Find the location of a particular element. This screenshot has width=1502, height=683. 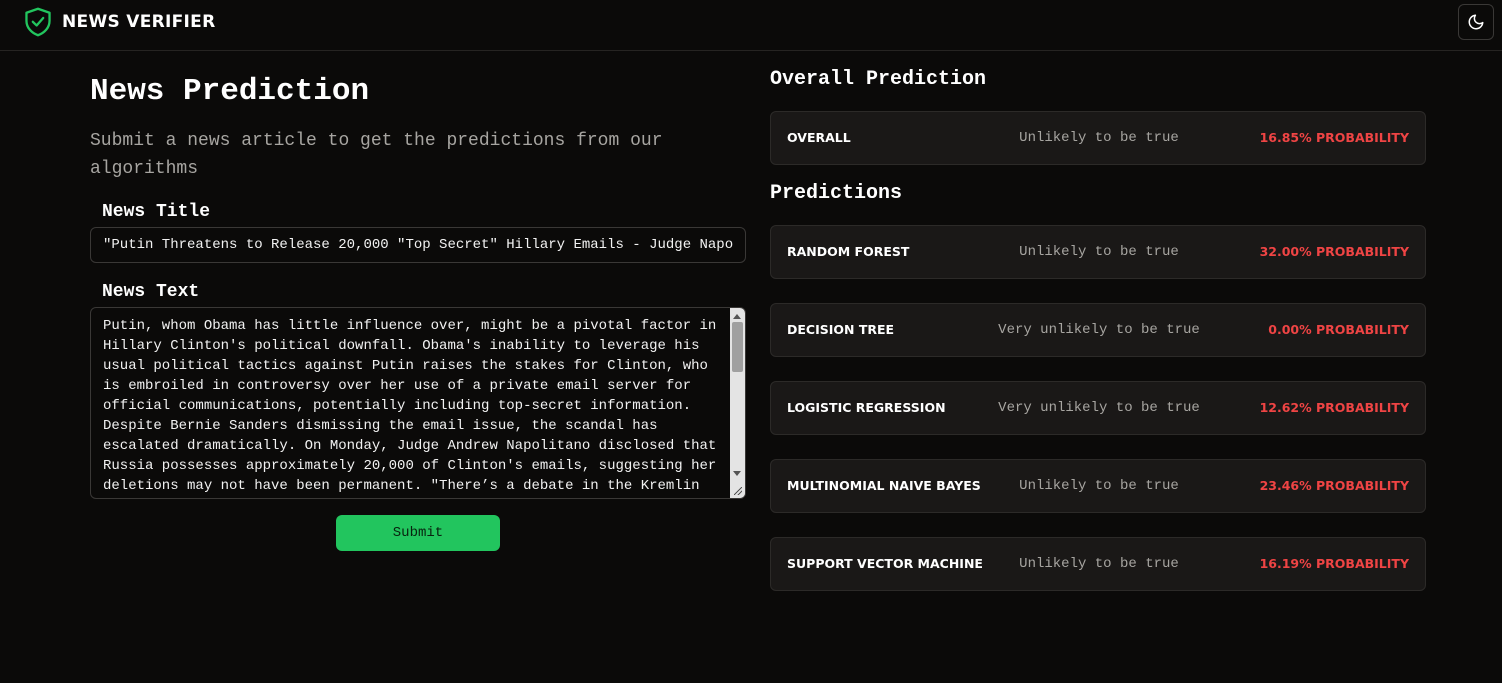

prediction-probability: 16.85% PROBABILITY is located at coordinates (1334, 137).